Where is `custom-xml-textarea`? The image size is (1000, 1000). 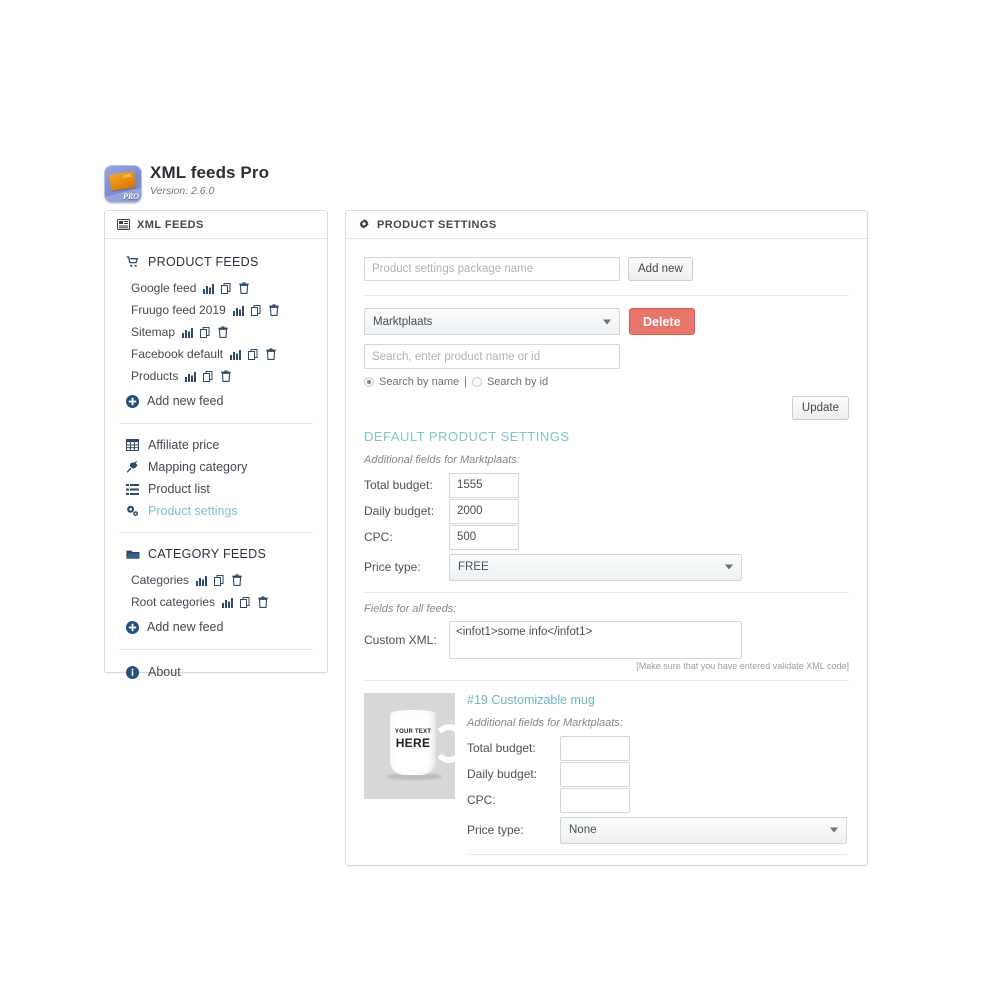
custom-xml-textarea is located at coordinates (595, 640).